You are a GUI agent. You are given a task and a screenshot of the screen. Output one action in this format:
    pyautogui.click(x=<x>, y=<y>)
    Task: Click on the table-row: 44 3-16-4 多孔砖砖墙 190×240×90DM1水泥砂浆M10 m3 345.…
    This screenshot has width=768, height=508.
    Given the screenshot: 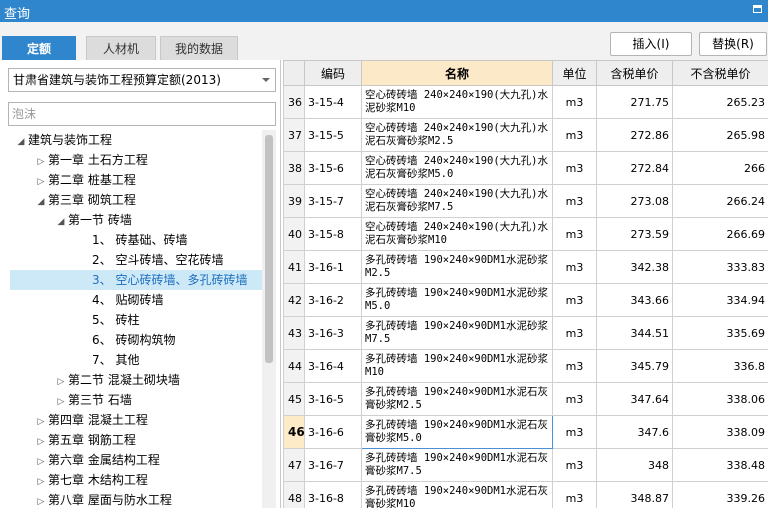 What is the action you would take?
    pyautogui.click(x=525, y=366)
    